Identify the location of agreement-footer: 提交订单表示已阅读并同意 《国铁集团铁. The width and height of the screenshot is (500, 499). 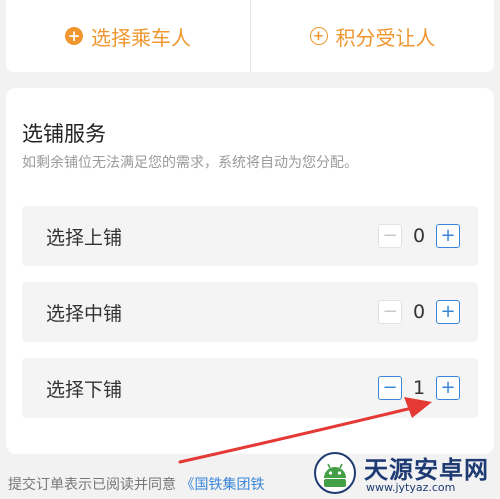
(136, 484).